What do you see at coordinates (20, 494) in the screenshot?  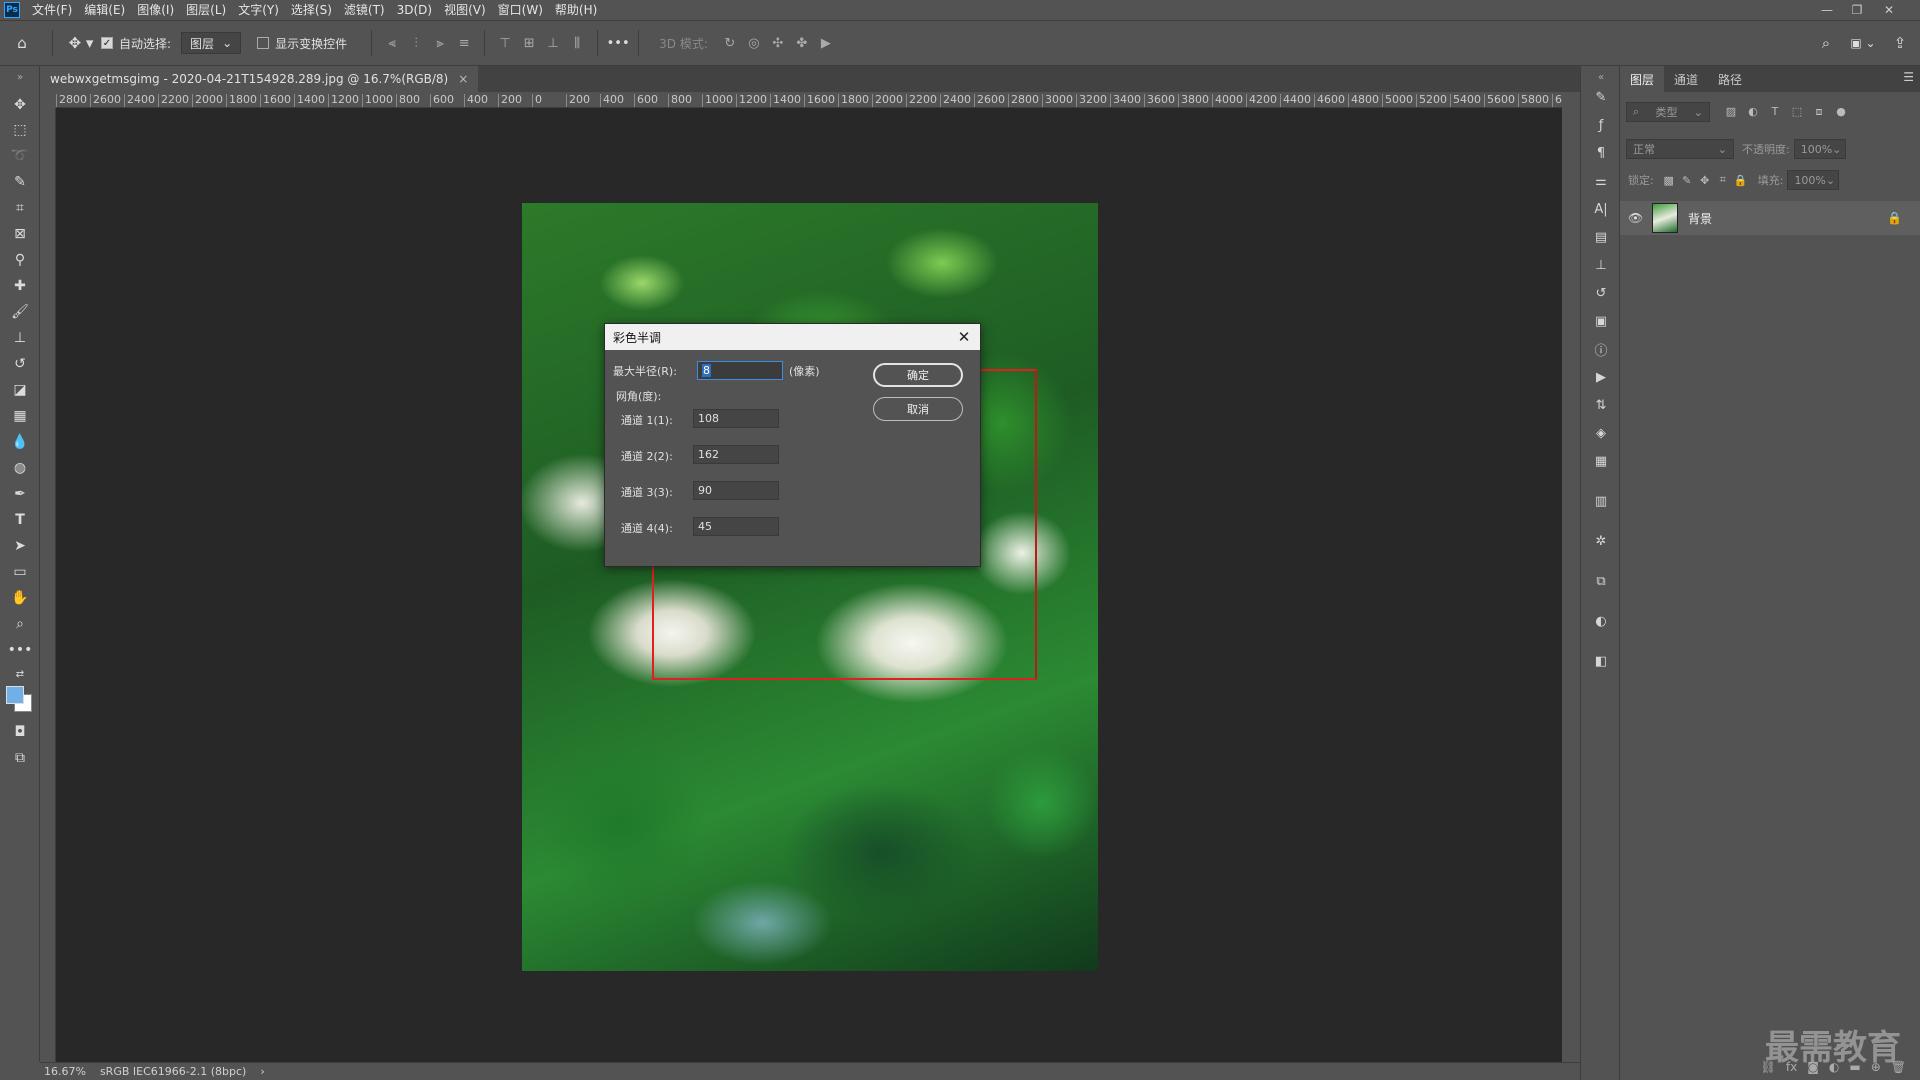 I see `pen-tool-icon: ✒` at bounding box center [20, 494].